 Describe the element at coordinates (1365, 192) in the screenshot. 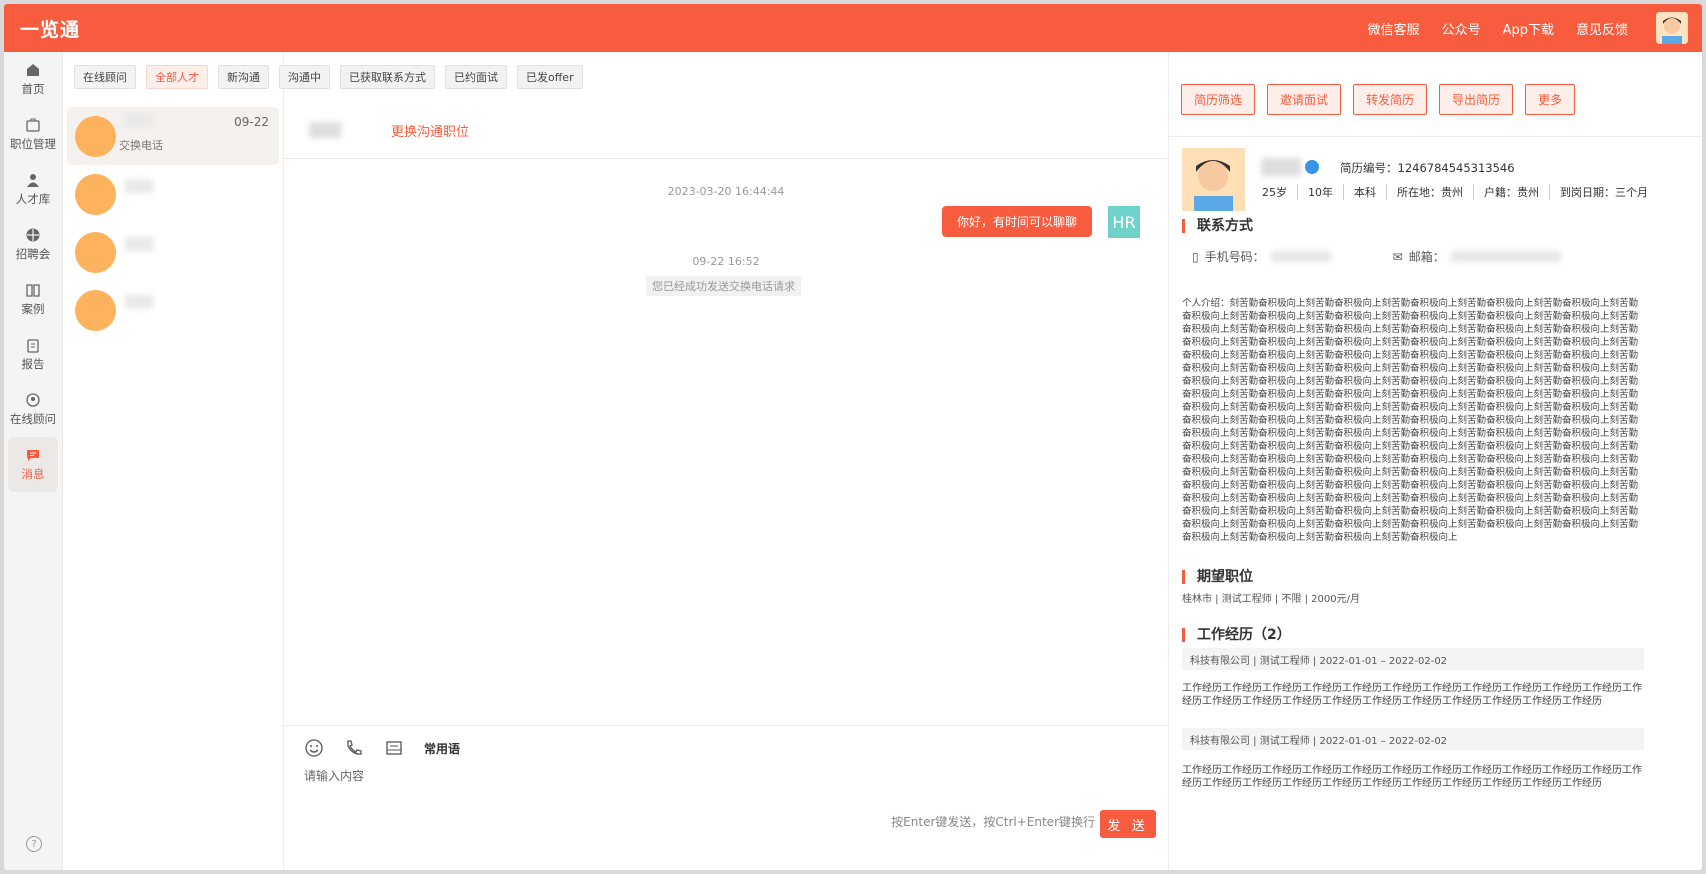

I see `tag-education: 本科` at that location.